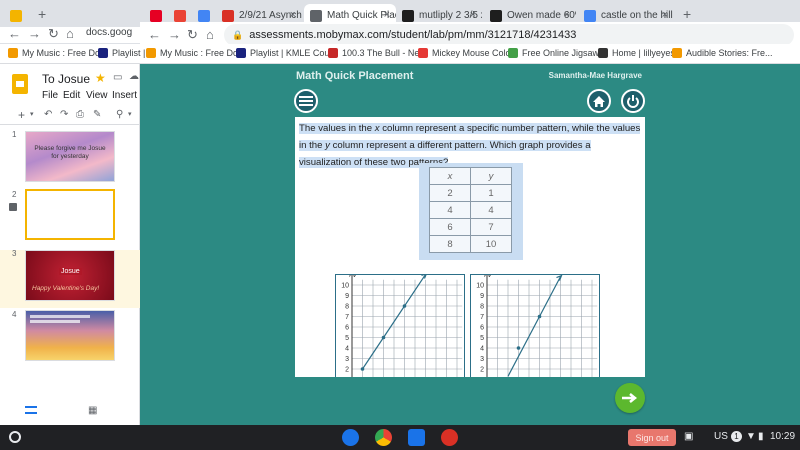 This screenshot has width=800, height=450. Describe the element at coordinates (14, 194) in the screenshot. I see `slide-number-2: 2` at that location.